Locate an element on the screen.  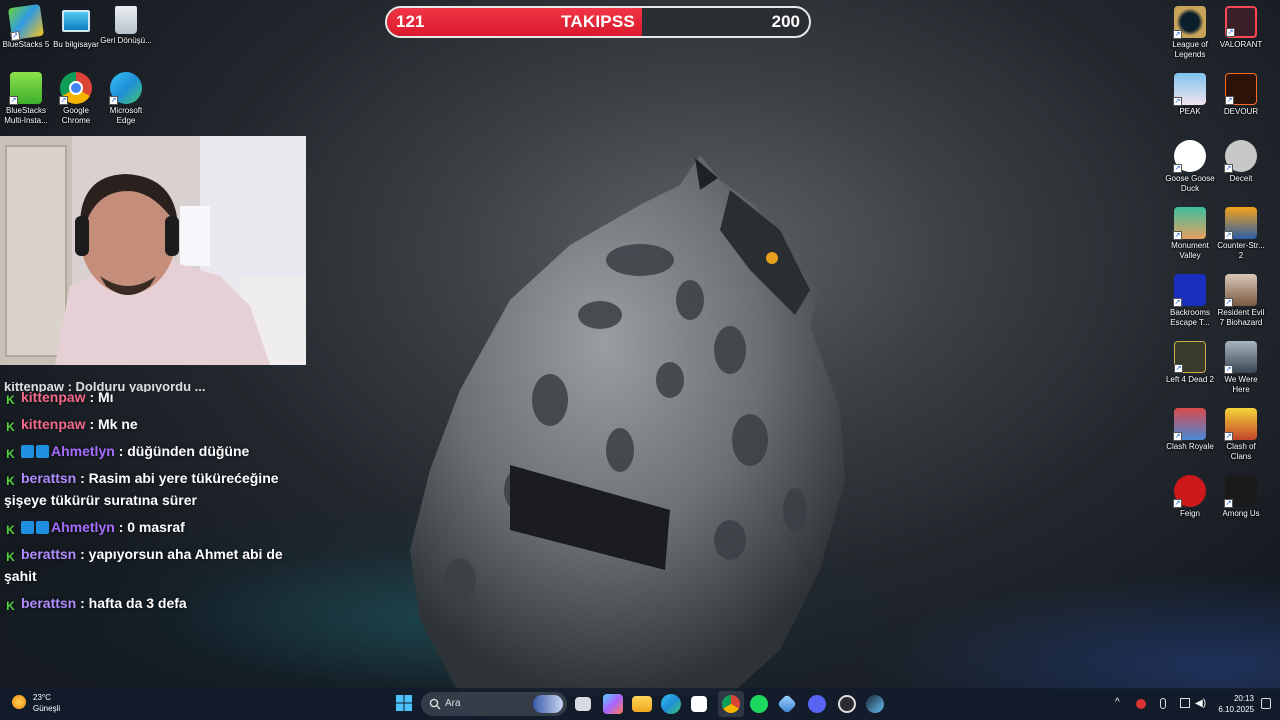
desktop-icon-goose: ↗ Goose Goose Duck is located at coordinates (1190, 167).